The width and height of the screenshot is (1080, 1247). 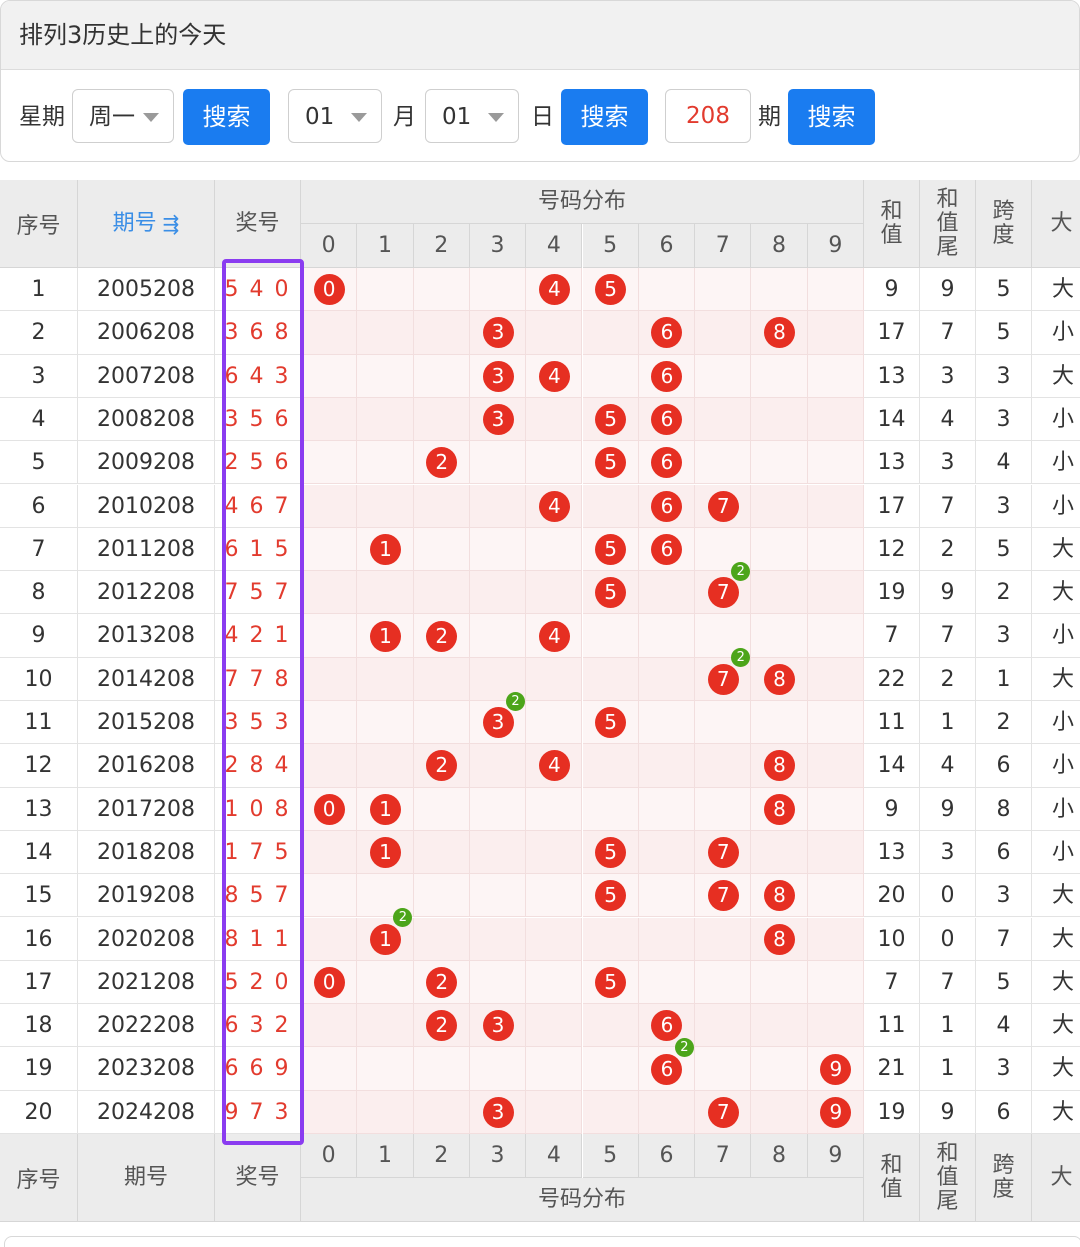 What do you see at coordinates (831, 117) in the screenshot?
I see `search-button-issue: 搜索` at bounding box center [831, 117].